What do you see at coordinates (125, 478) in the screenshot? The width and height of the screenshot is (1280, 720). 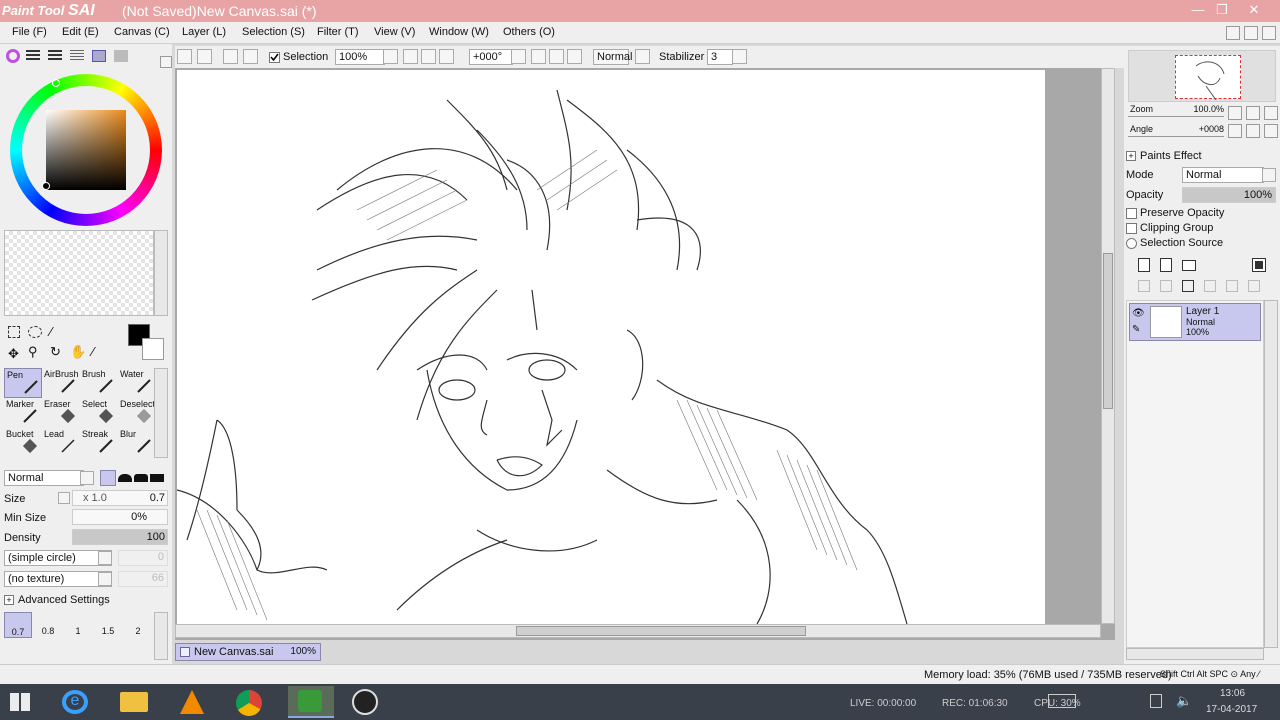 I see `edge-medium-button` at bounding box center [125, 478].